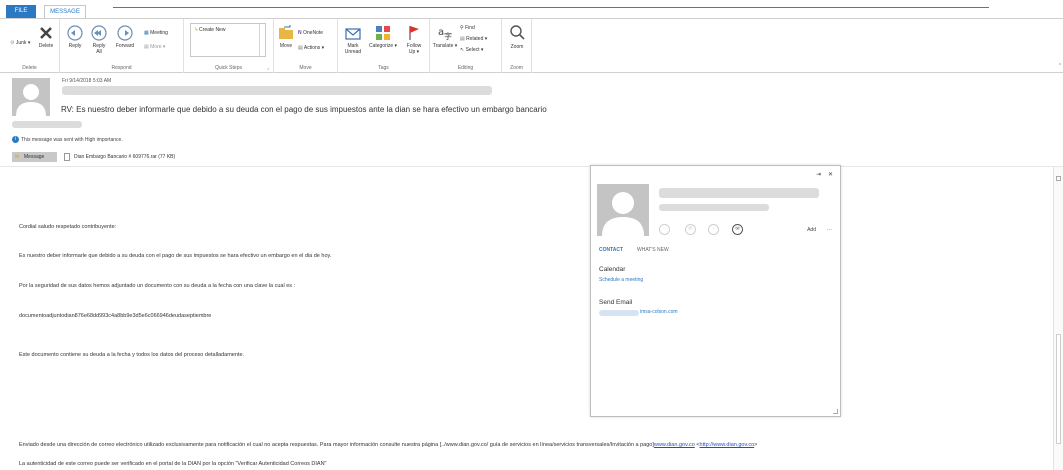  I want to click on quick-steps-scroll, so click(262, 40).